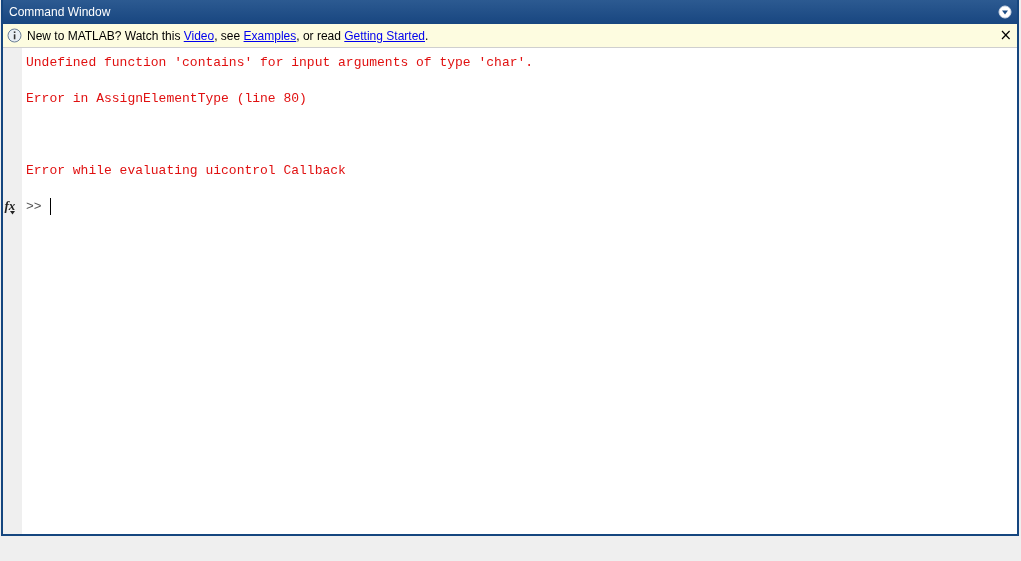 The image size is (1021, 561). What do you see at coordinates (34, 206) in the screenshot?
I see `command-prompt: >>` at bounding box center [34, 206].